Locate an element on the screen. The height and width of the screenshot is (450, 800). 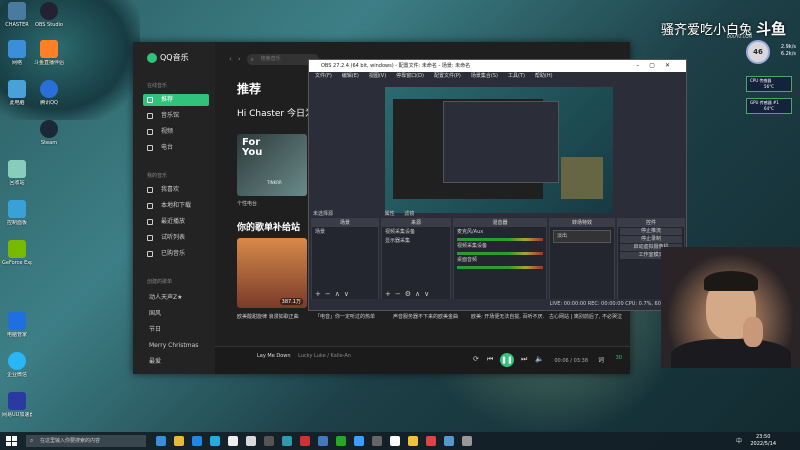
sources-dock-title: 来源 is located at coordinates (416, 223).